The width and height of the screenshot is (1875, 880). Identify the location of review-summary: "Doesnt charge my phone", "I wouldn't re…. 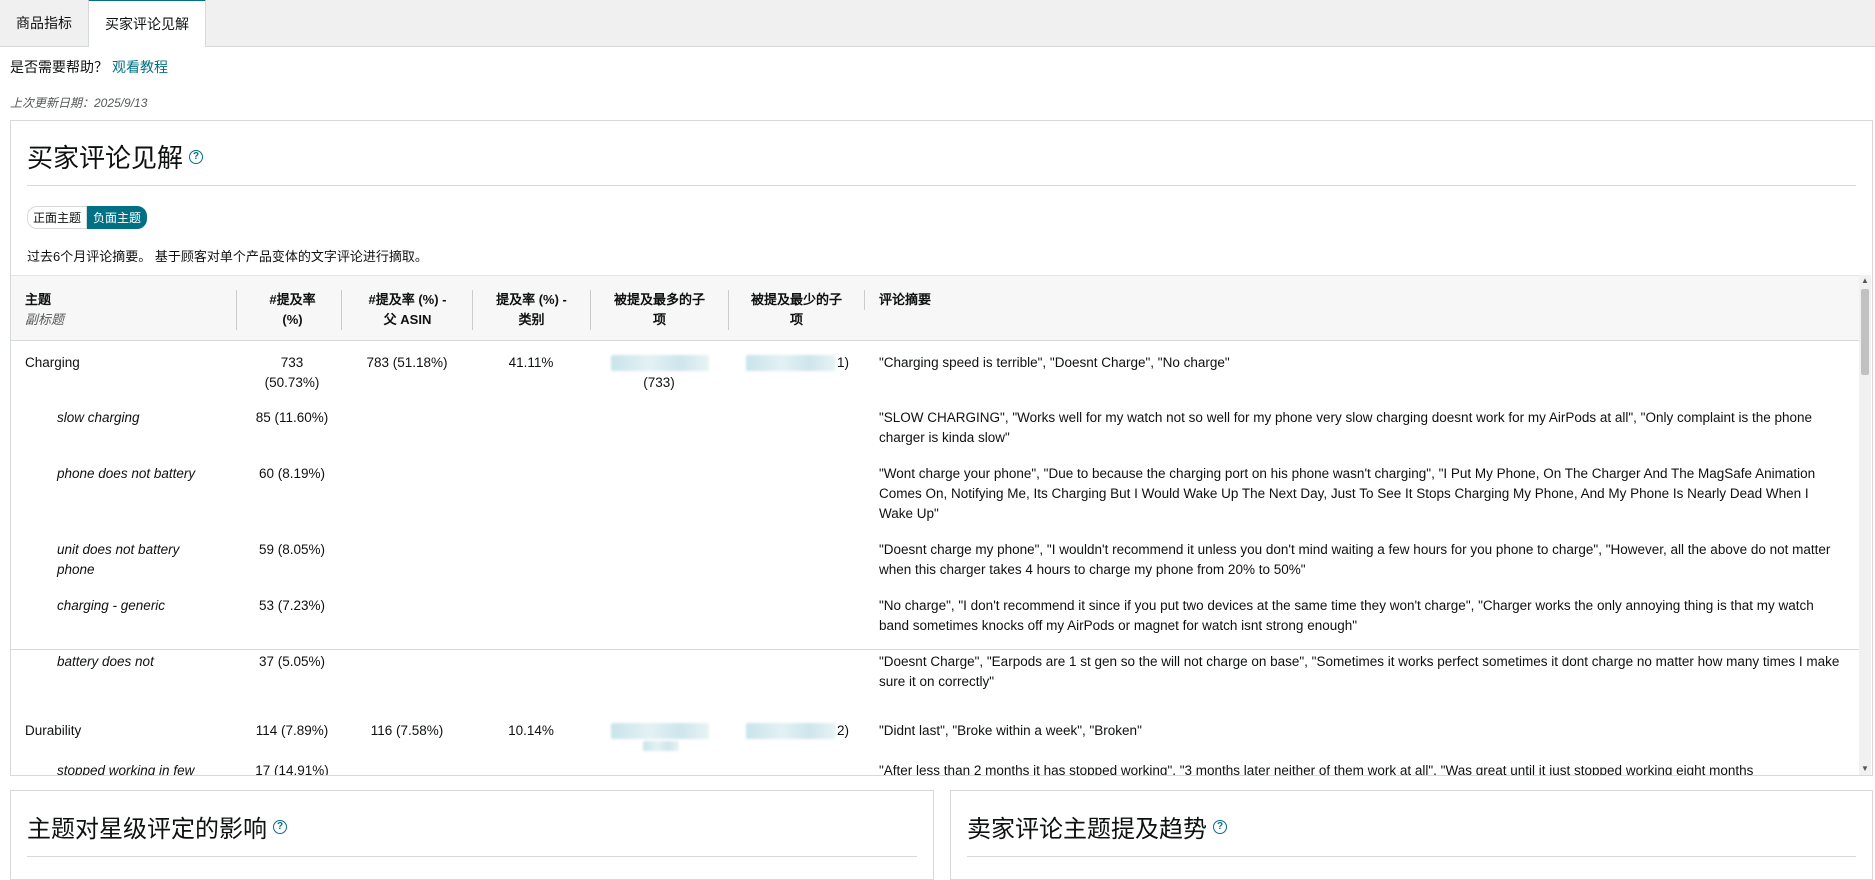
(1355, 559).